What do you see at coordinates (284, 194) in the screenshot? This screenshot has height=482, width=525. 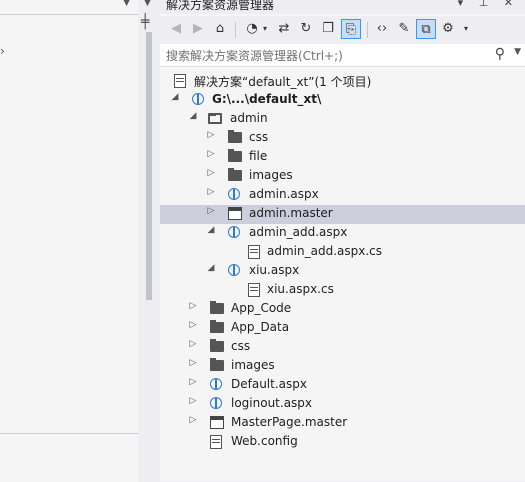 I see `tree-label: admin.aspx` at bounding box center [284, 194].